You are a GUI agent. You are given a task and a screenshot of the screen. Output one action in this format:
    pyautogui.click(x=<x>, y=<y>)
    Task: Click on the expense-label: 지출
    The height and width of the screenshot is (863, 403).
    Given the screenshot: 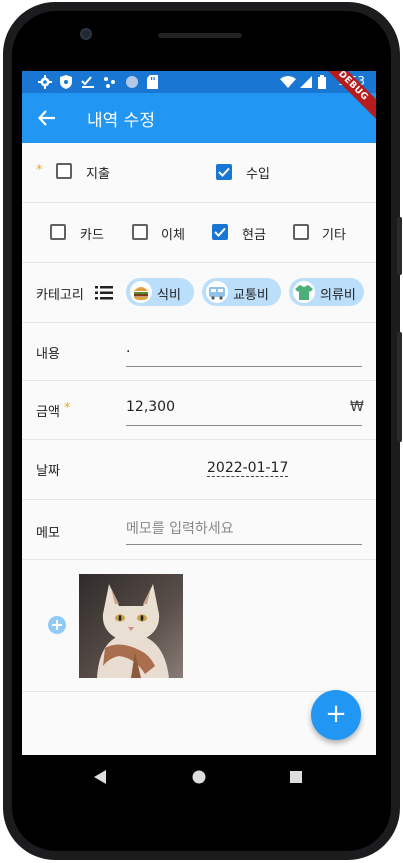 What is the action you would take?
    pyautogui.click(x=98, y=174)
    